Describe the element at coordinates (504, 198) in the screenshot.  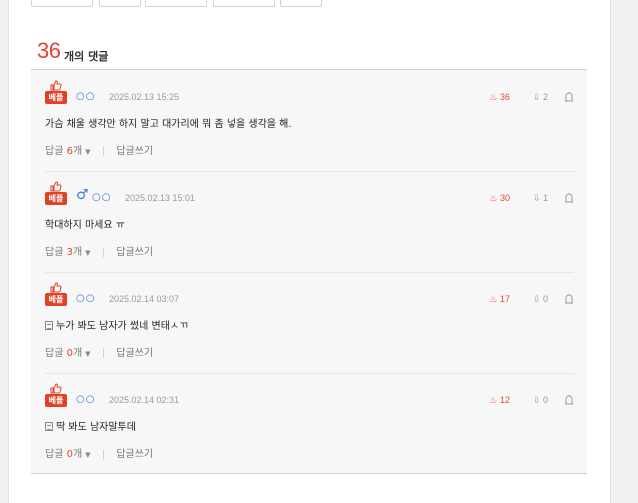
I see `like-count: 30` at that location.